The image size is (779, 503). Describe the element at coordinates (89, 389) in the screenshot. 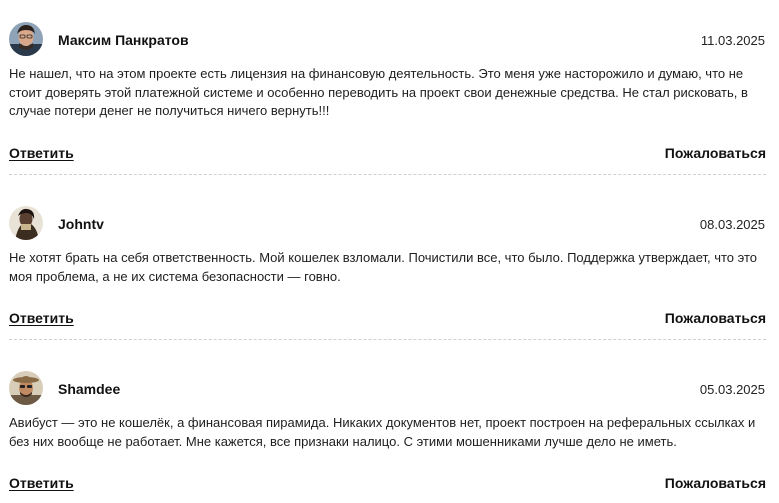

I see `review-author: Shamdee` at that location.